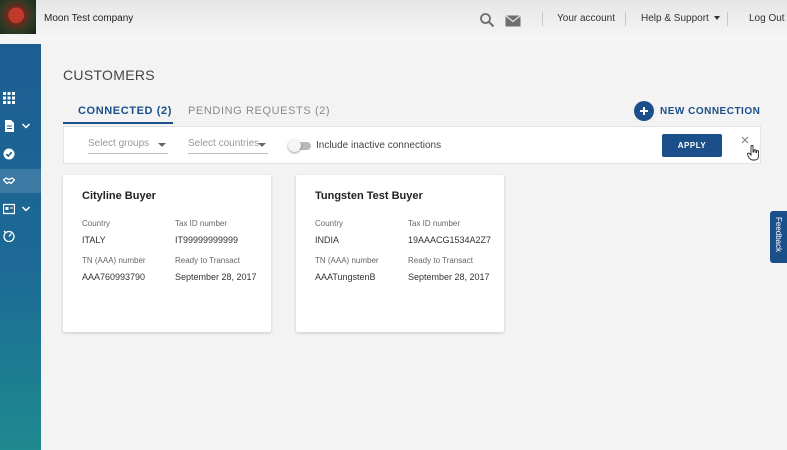 This screenshot has width=787, height=450. What do you see at coordinates (753, 153) in the screenshot?
I see `hand-cursor-icon` at bounding box center [753, 153].